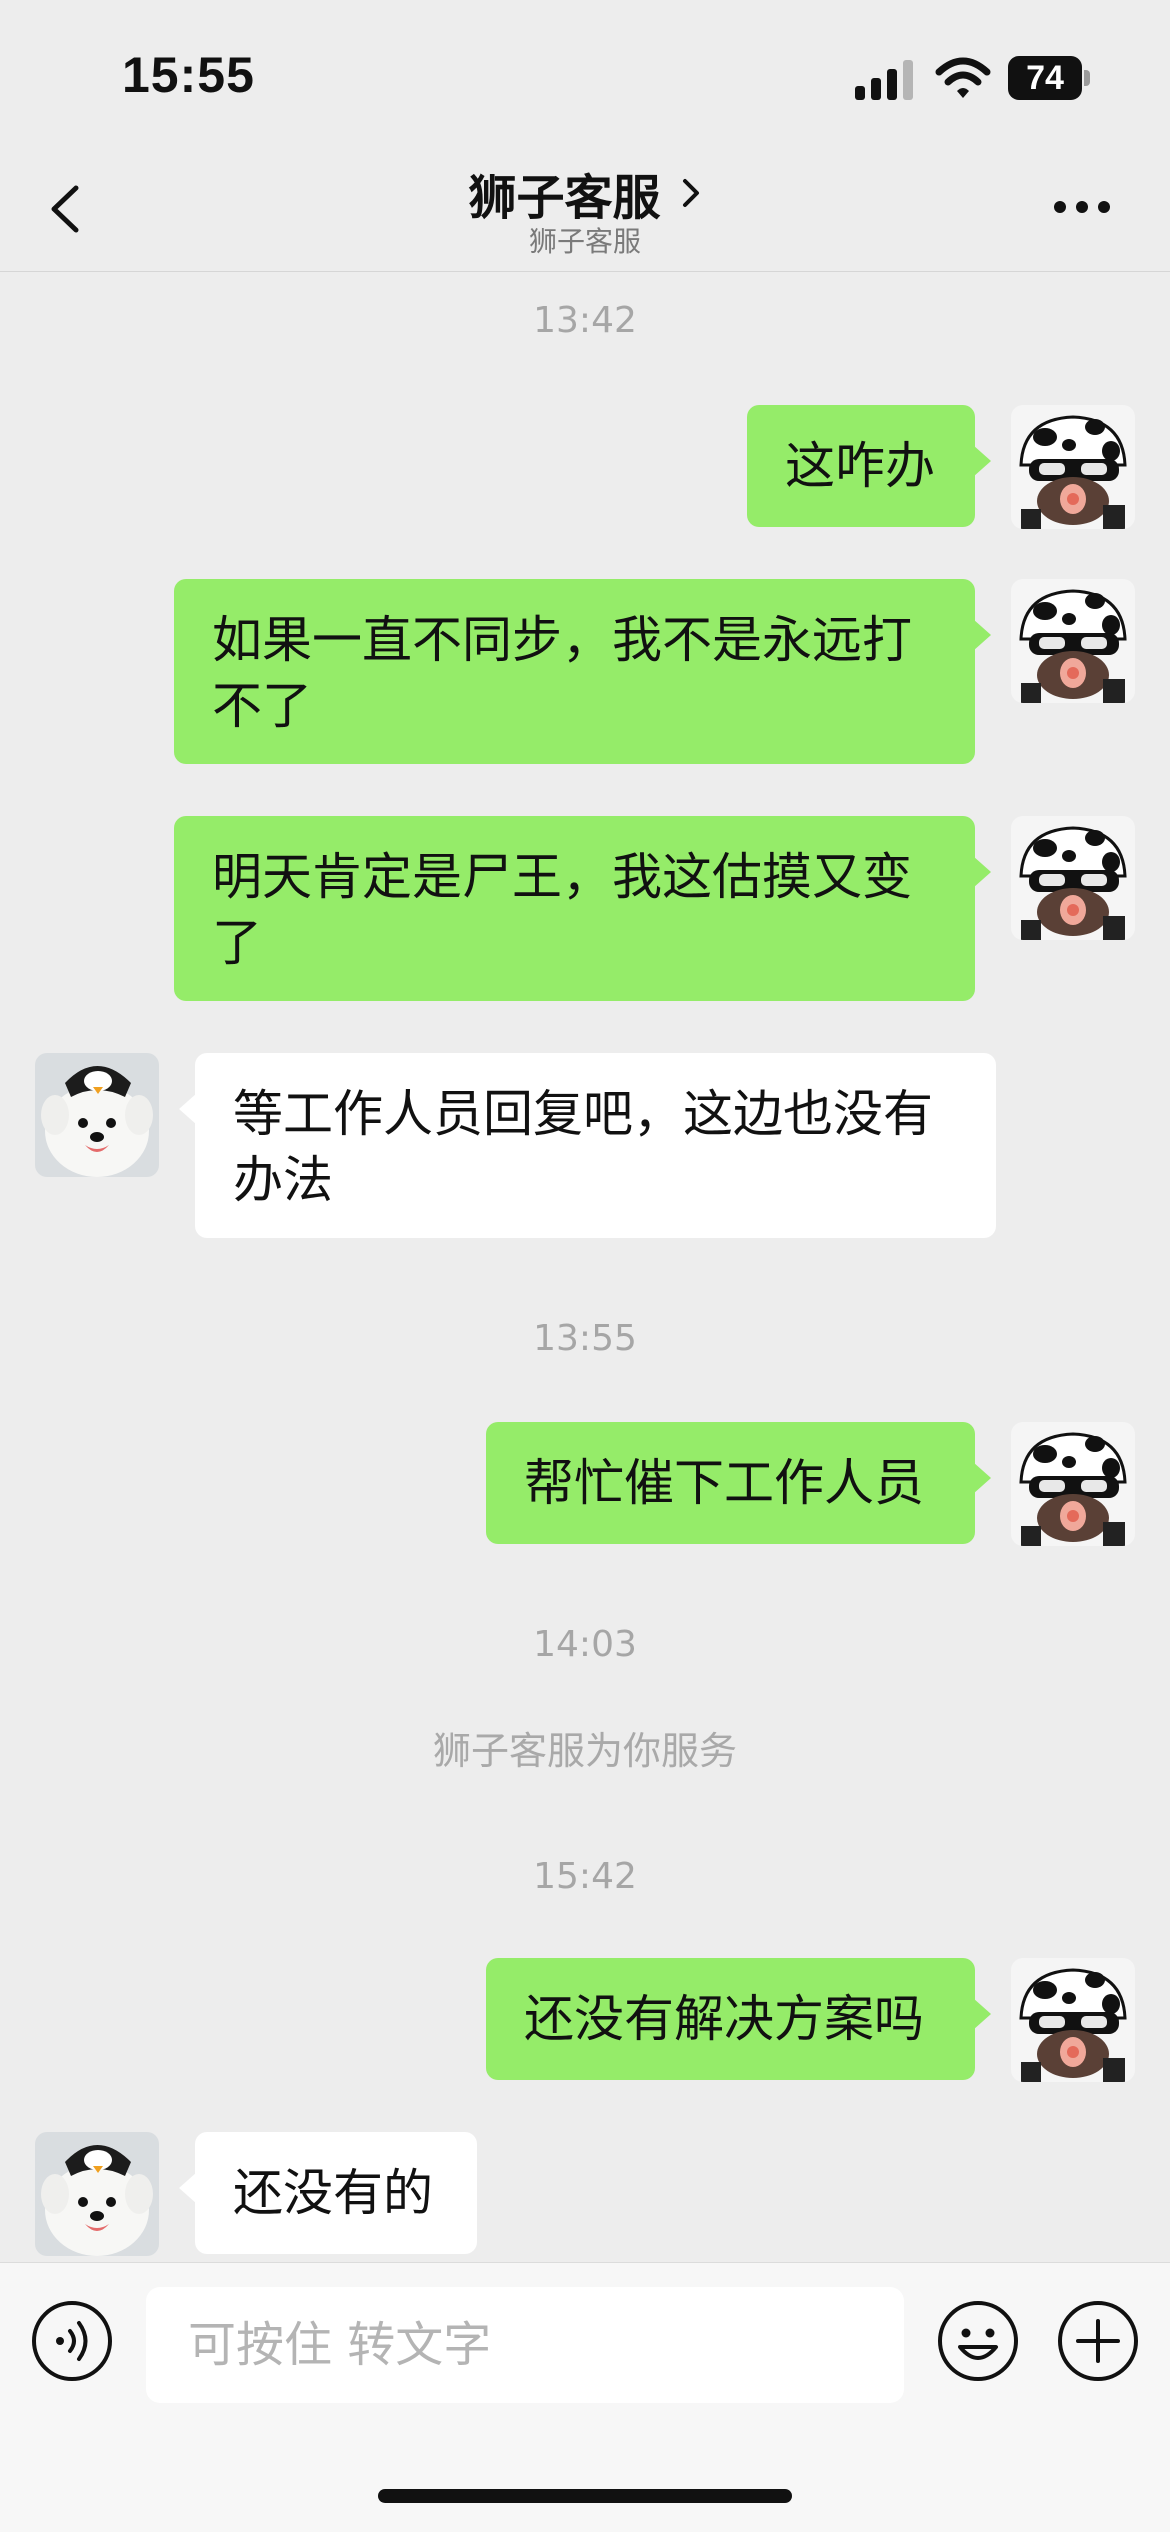  Describe the element at coordinates (884, 80) in the screenshot. I see `signal-icon` at that location.